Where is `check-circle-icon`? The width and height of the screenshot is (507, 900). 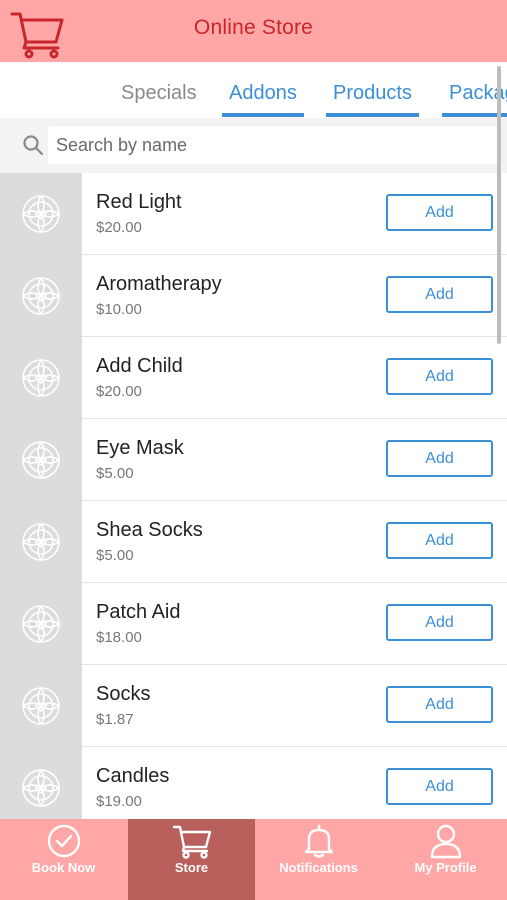
check-circle-icon is located at coordinates (63, 841).